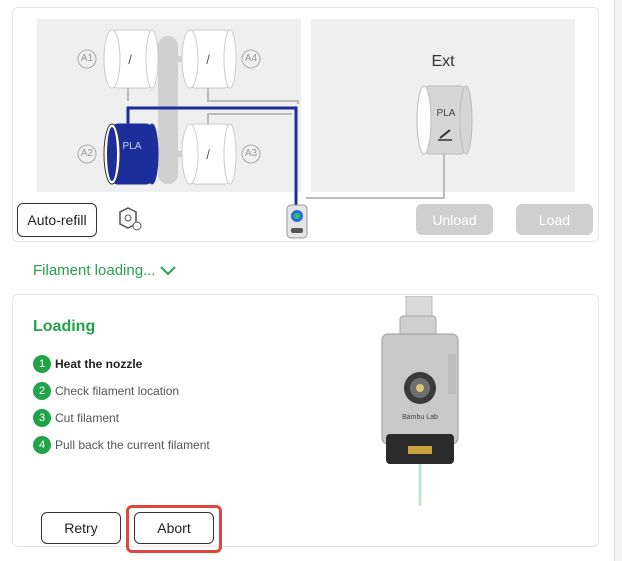 This screenshot has height=561, width=622. I want to click on step-text: Cut filament, so click(87, 418).